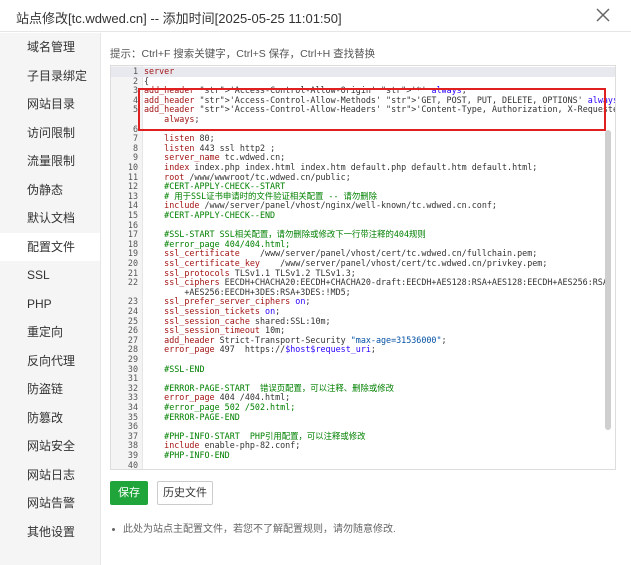  I want to click on config-note: 此处为站点主配置文件，若您不了解配置规则，请勿随意修改., so click(254, 527).